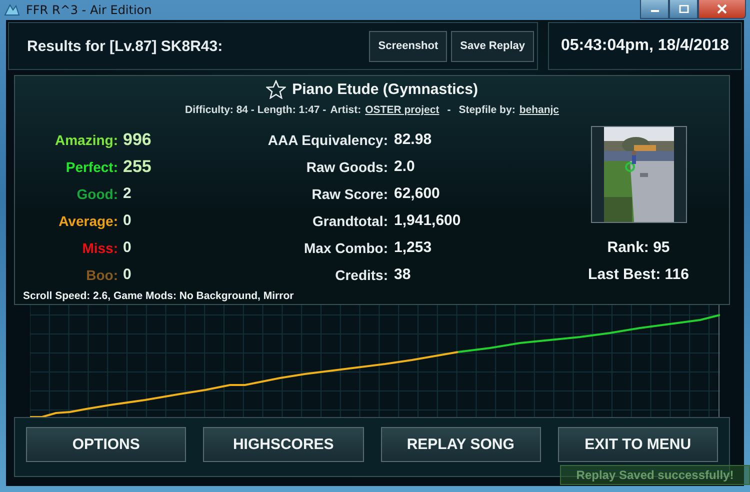  What do you see at coordinates (137, 166) in the screenshot?
I see `judgment-count: 255` at bounding box center [137, 166].